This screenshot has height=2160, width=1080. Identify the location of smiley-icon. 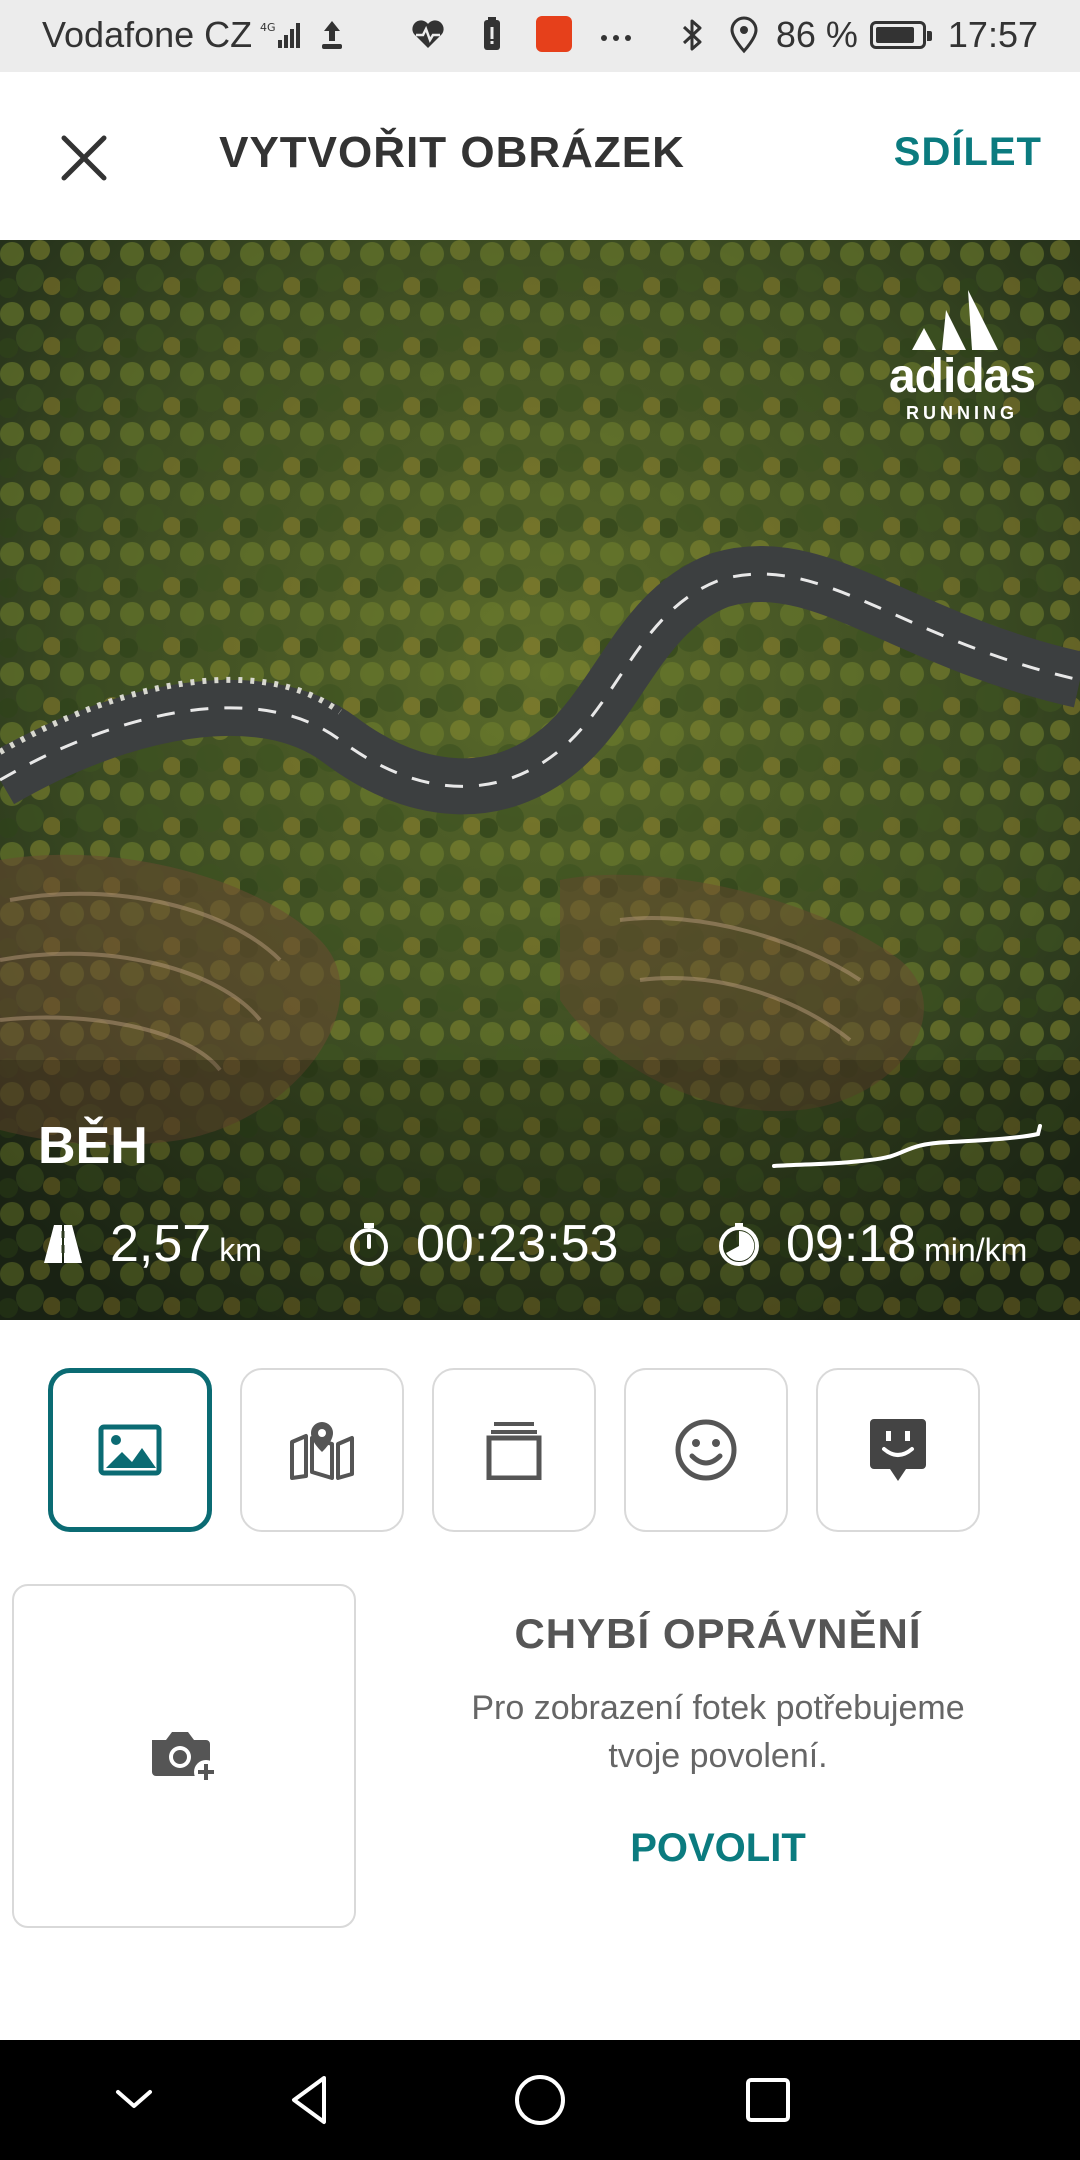
(706, 1450).